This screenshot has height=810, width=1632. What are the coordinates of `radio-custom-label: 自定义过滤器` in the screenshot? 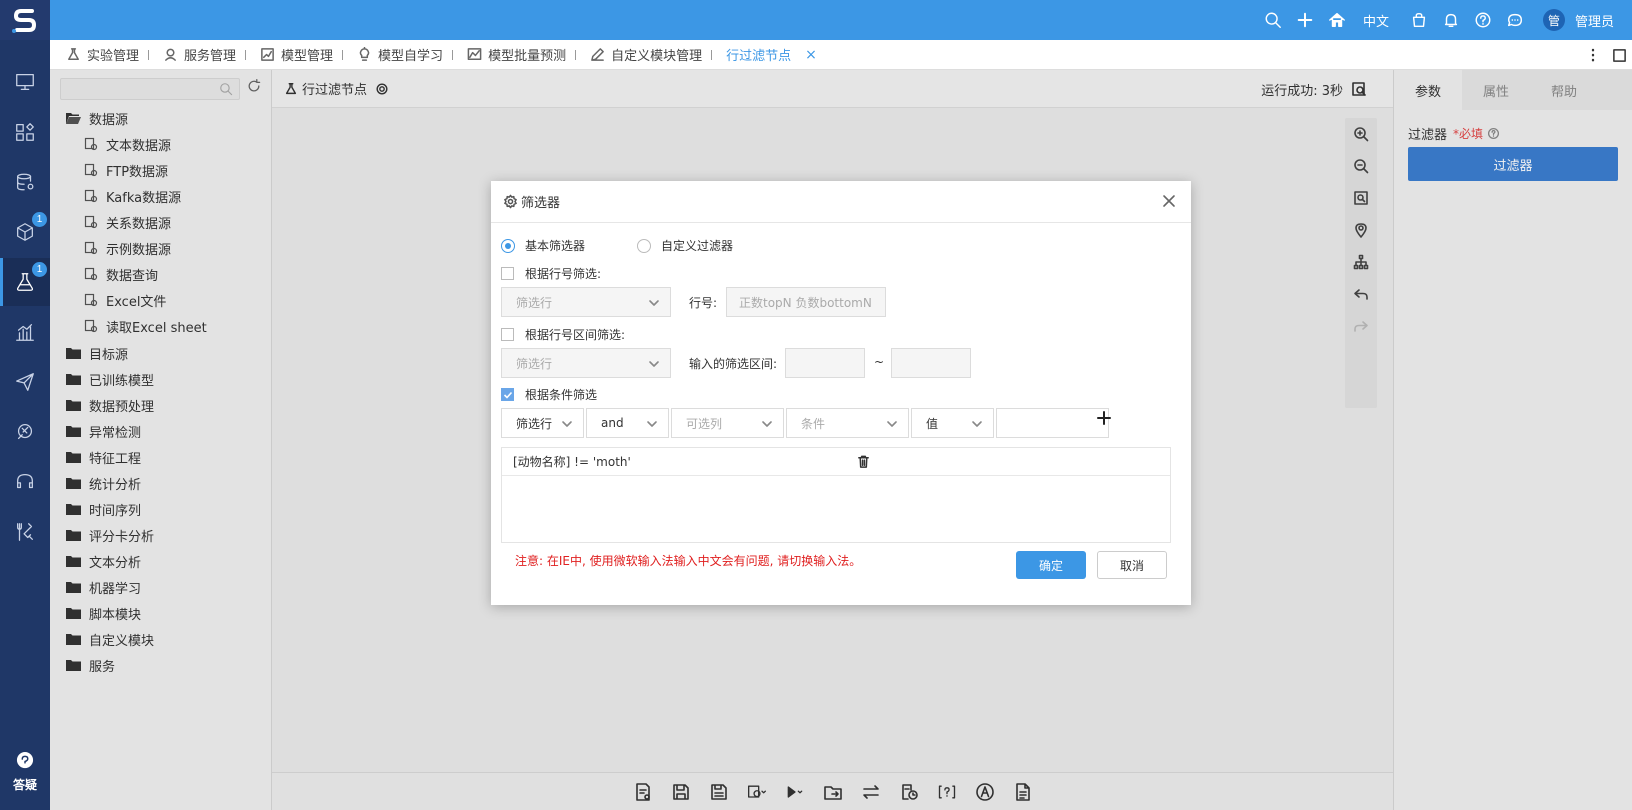 It's located at (697, 246).